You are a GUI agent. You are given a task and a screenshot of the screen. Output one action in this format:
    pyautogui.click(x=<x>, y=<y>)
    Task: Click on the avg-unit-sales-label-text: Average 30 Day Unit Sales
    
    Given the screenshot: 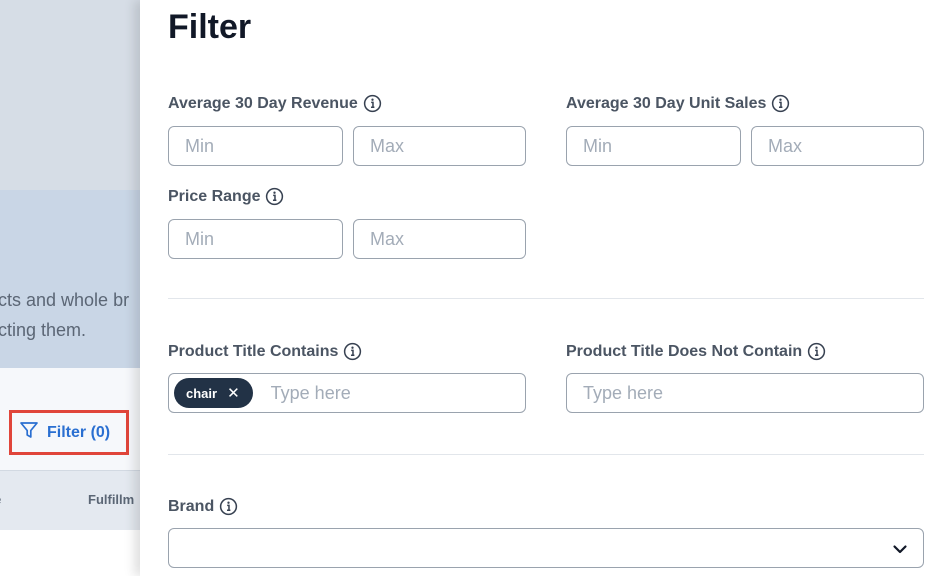 What is the action you would take?
    pyautogui.click(x=666, y=103)
    